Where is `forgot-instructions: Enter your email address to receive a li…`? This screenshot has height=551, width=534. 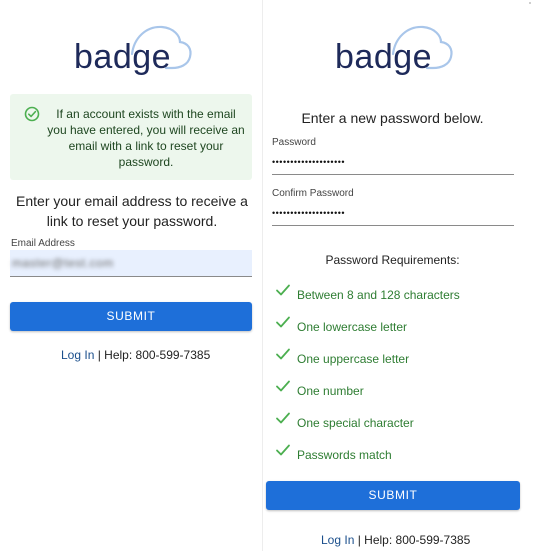 forgot-instructions: Enter your email address to receive a li… is located at coordinates (132, 211).